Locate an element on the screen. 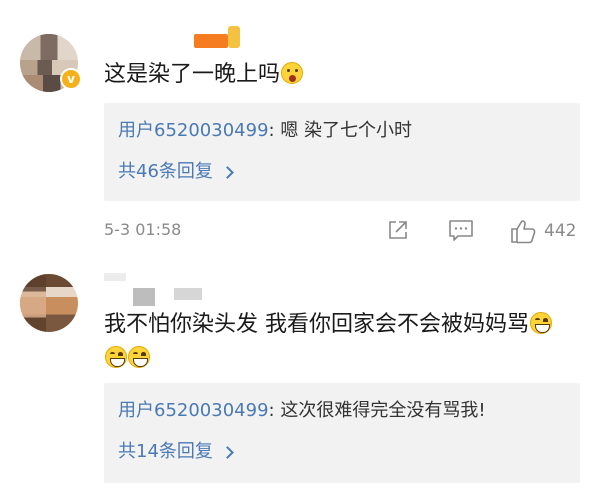  view-replies-link: 共46条回复 is located at coordinates (342, 172).